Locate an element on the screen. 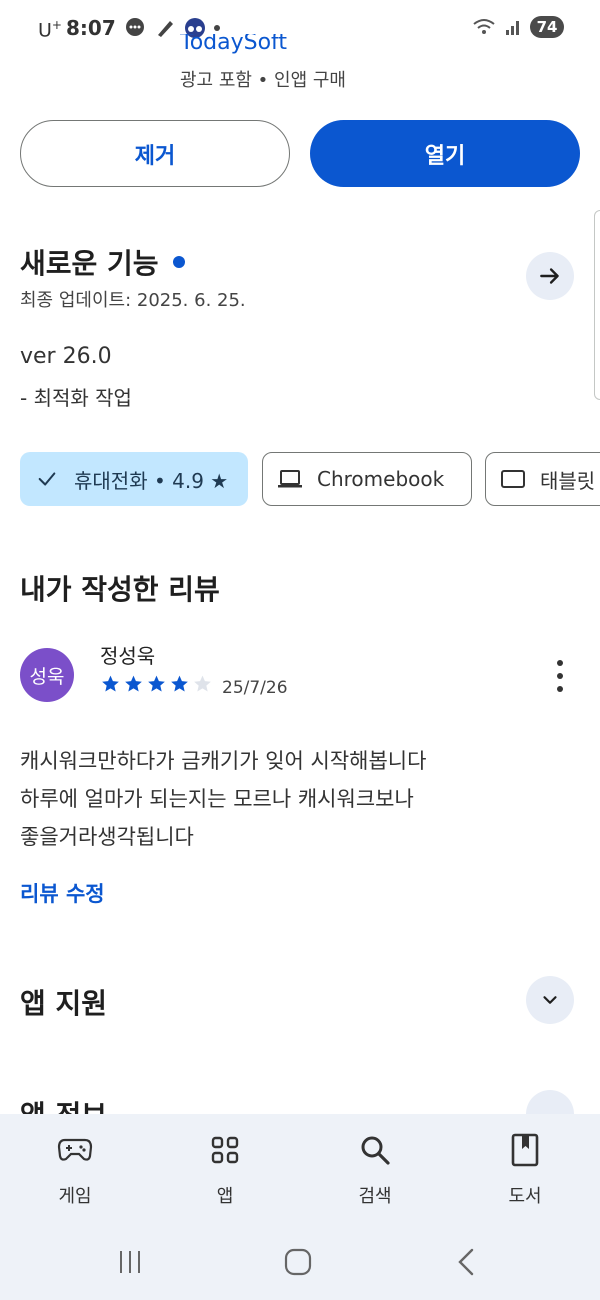  gamepad-icon is located at coordinates (75, 1150).